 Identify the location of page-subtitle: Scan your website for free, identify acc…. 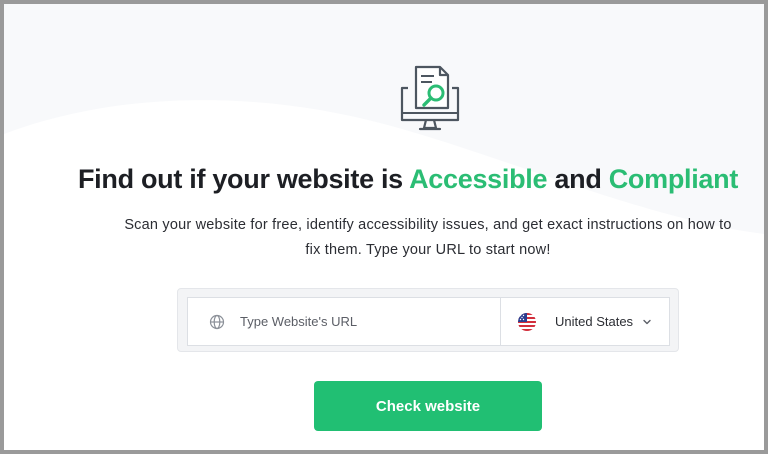
(428, 237).